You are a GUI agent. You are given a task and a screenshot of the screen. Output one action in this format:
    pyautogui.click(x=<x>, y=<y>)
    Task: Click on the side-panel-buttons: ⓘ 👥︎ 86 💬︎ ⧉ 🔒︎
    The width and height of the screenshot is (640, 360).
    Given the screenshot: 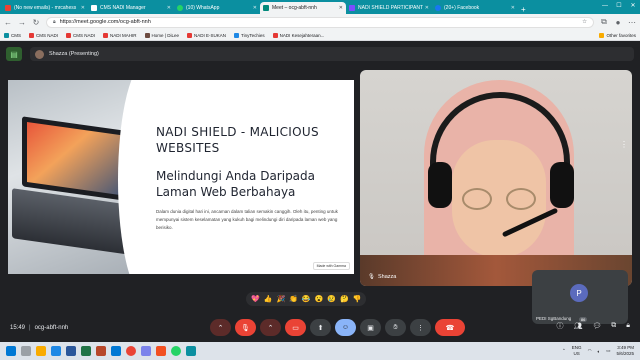 What is the action you would take?
    pyautogui.click(x=593, y=324)
    